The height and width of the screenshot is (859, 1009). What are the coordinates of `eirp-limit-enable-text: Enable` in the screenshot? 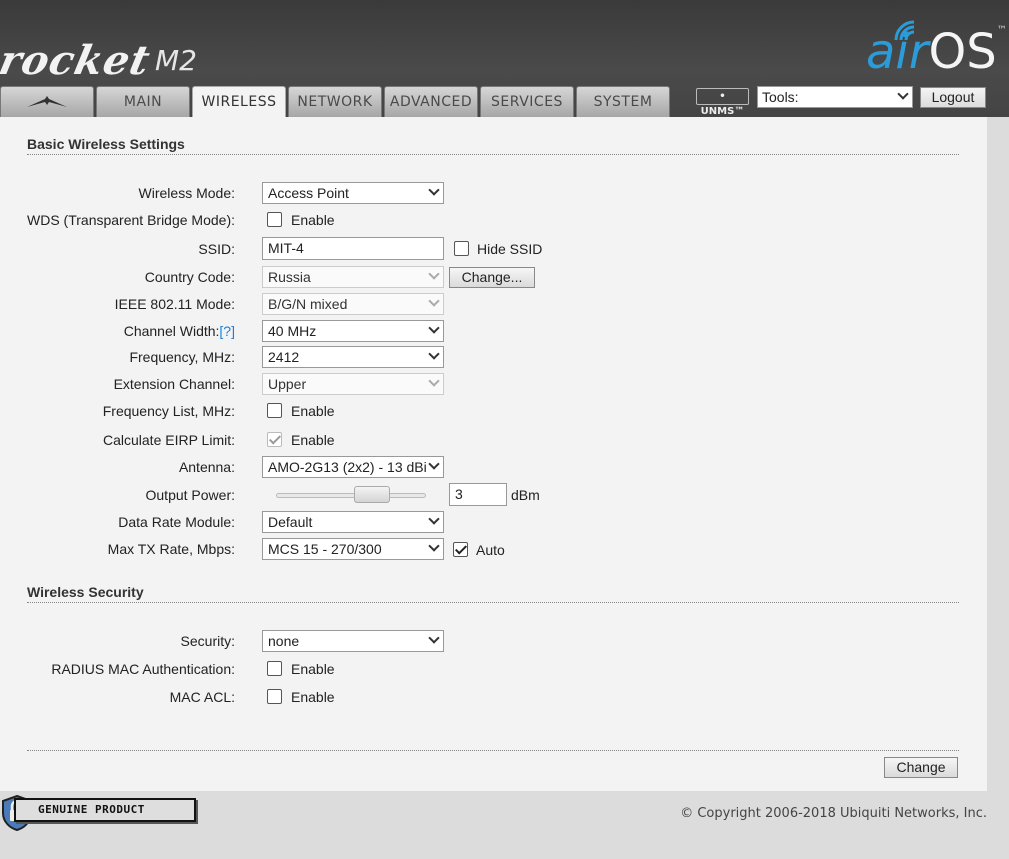 It's located at (313, 440).